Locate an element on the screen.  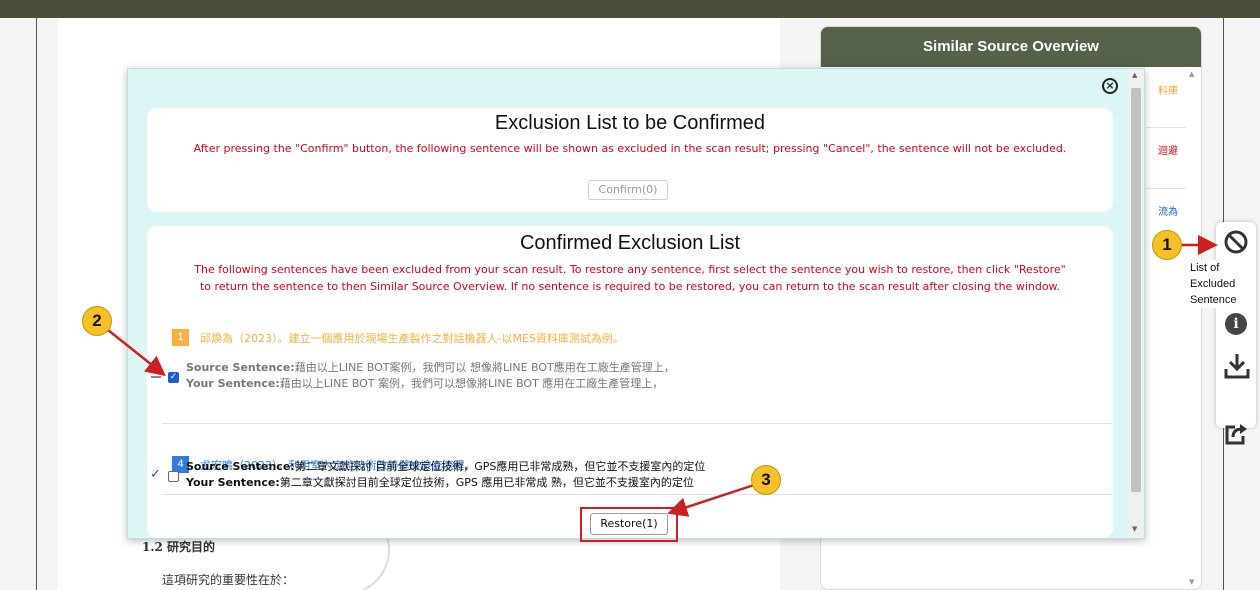
step-marker: 2 is located at coordinates (97, 321).